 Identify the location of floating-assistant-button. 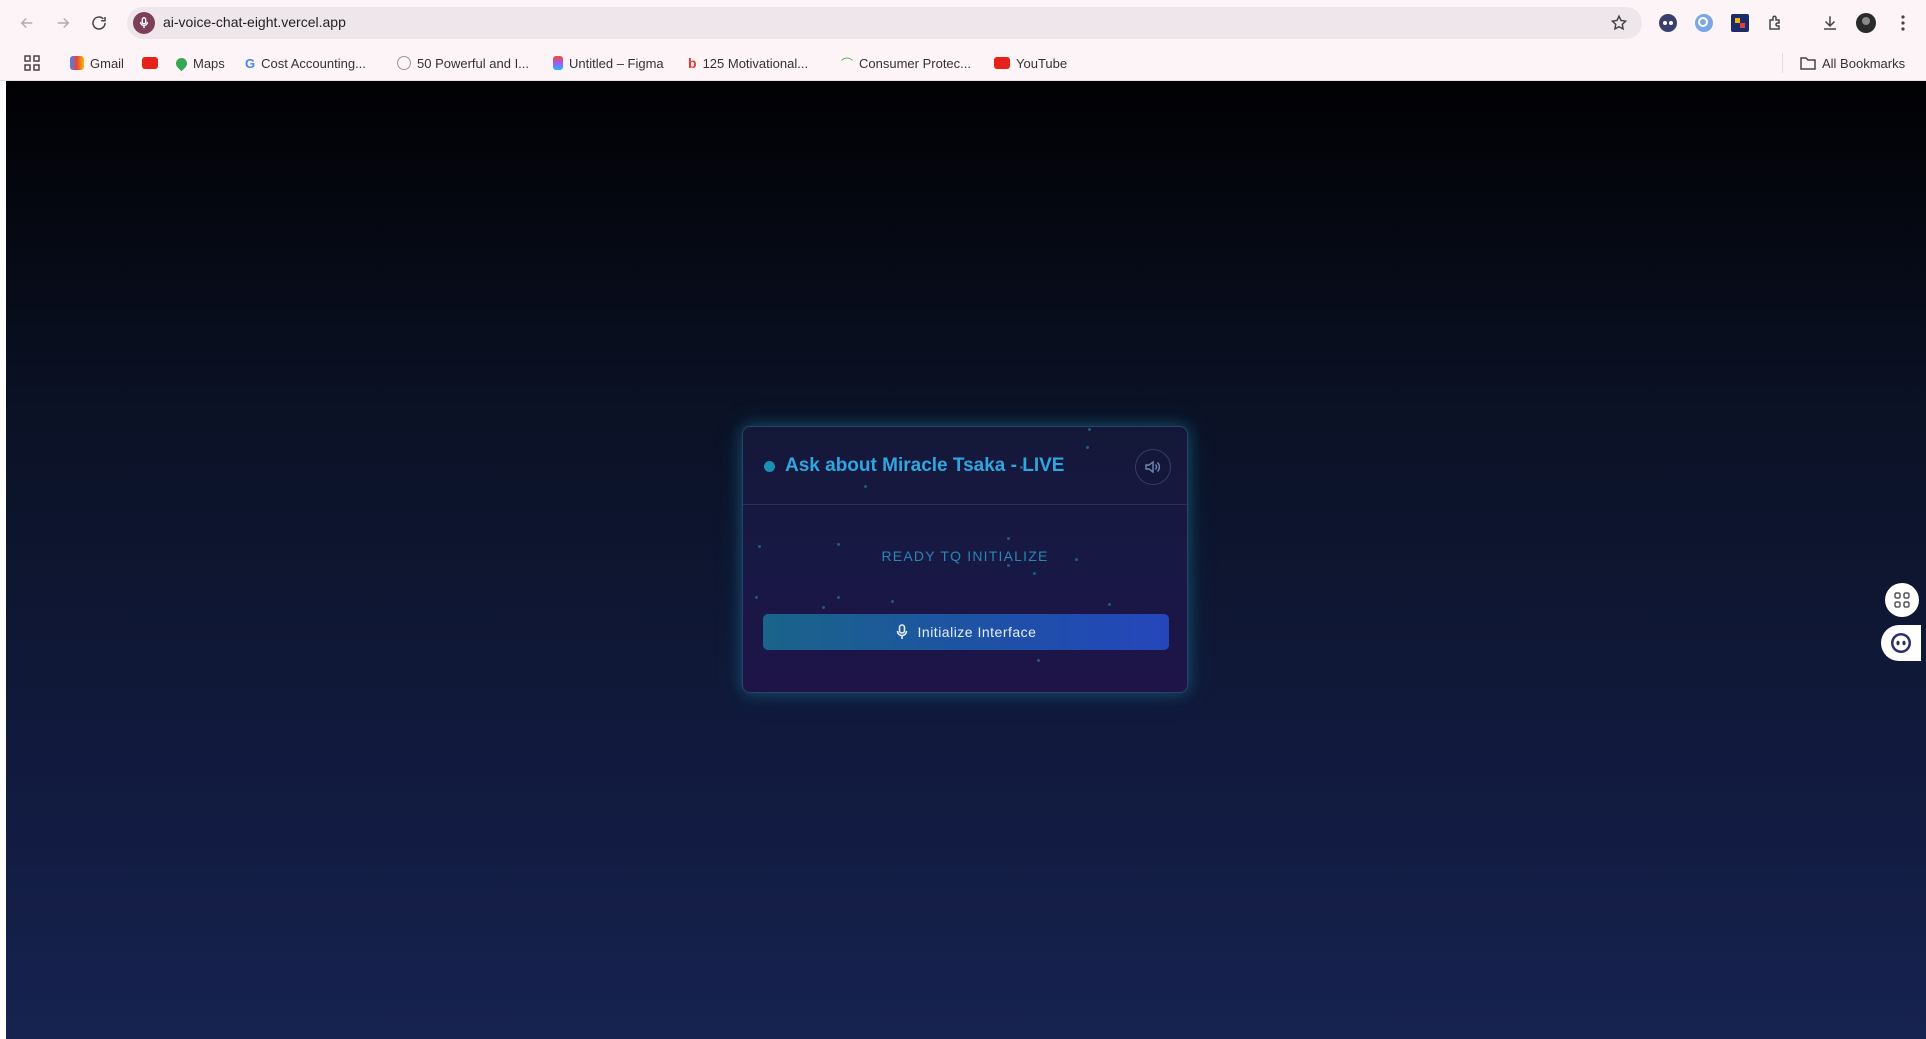
(1901, 643).